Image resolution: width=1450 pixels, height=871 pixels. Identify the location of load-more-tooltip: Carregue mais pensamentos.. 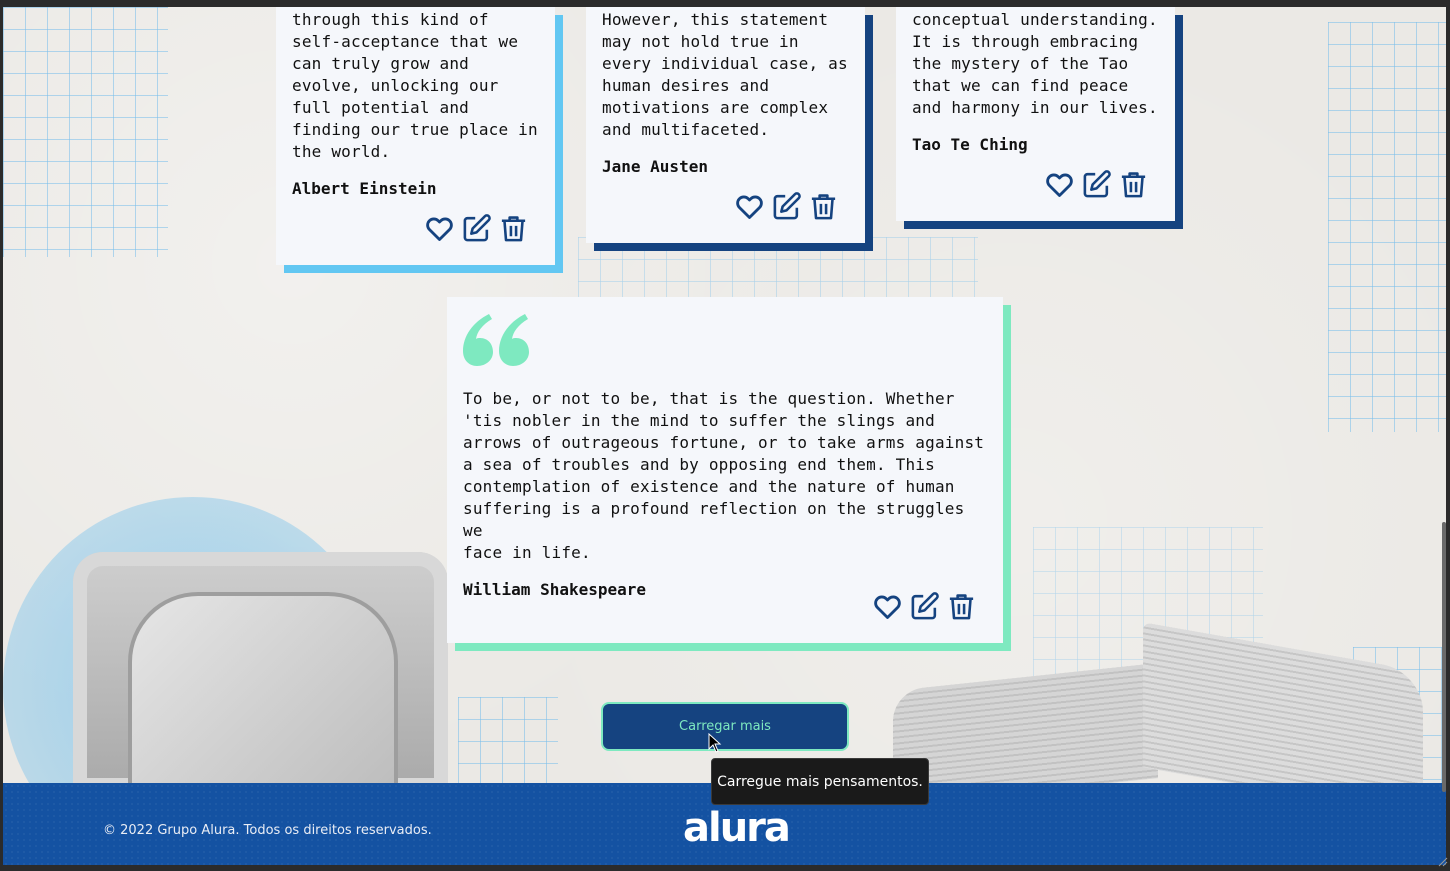
(820, 781).